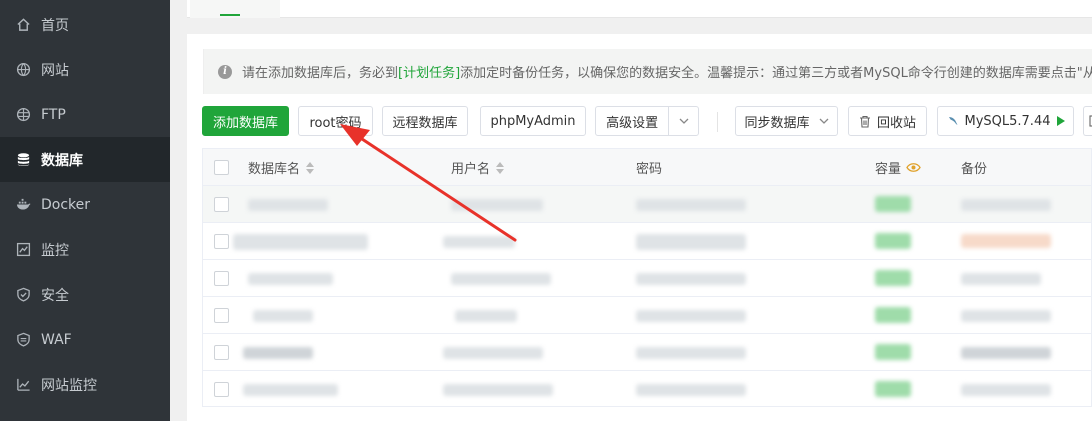 Image resolution: width=1092 pixels, height=421 pixels. Describe the element at coordinates (23, 115) in the screenshot. I see `ftp-globe-icon` at that location.